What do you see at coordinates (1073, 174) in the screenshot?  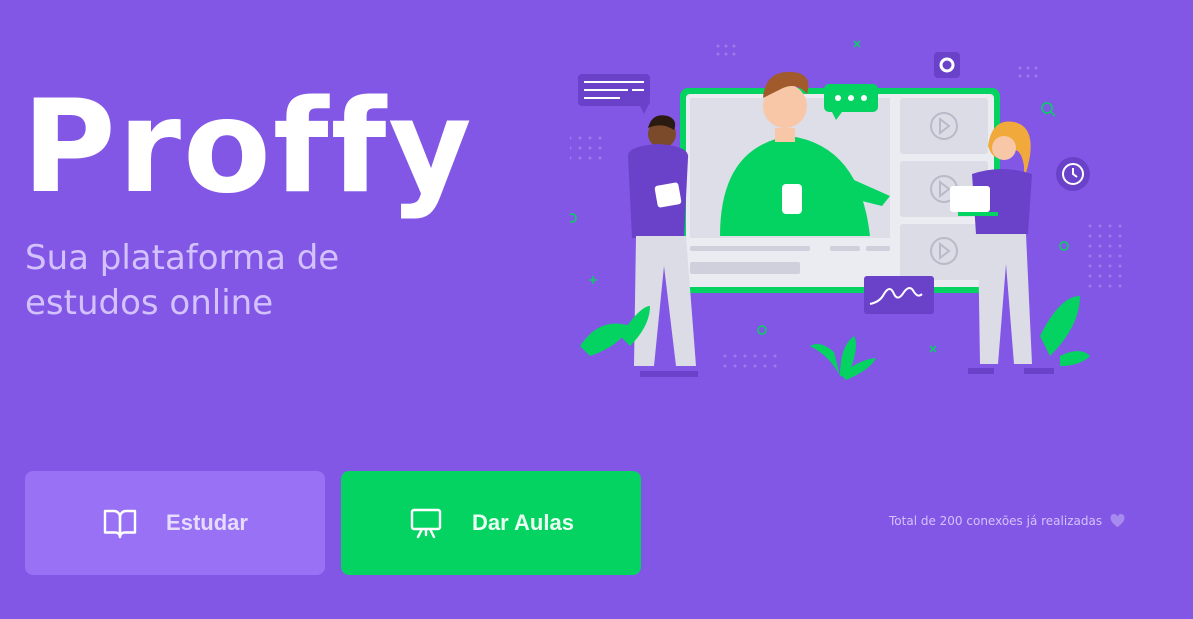 I see `clock-badge` at bounding box center [1073, 174].